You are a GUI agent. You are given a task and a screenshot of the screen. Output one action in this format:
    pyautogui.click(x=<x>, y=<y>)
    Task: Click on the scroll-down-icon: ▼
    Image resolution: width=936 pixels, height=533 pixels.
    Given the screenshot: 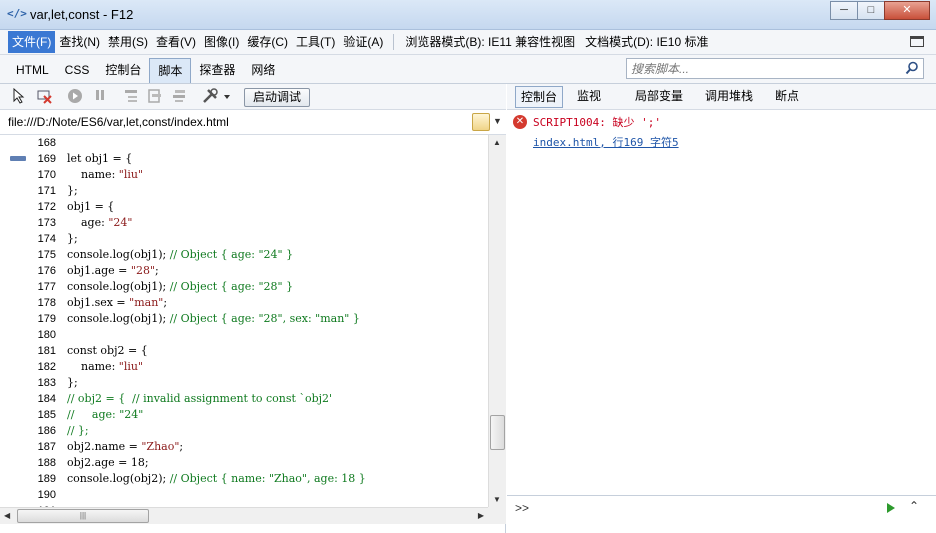 What is the action you would take?
    pyautogui.click(x=497, y=499)
    